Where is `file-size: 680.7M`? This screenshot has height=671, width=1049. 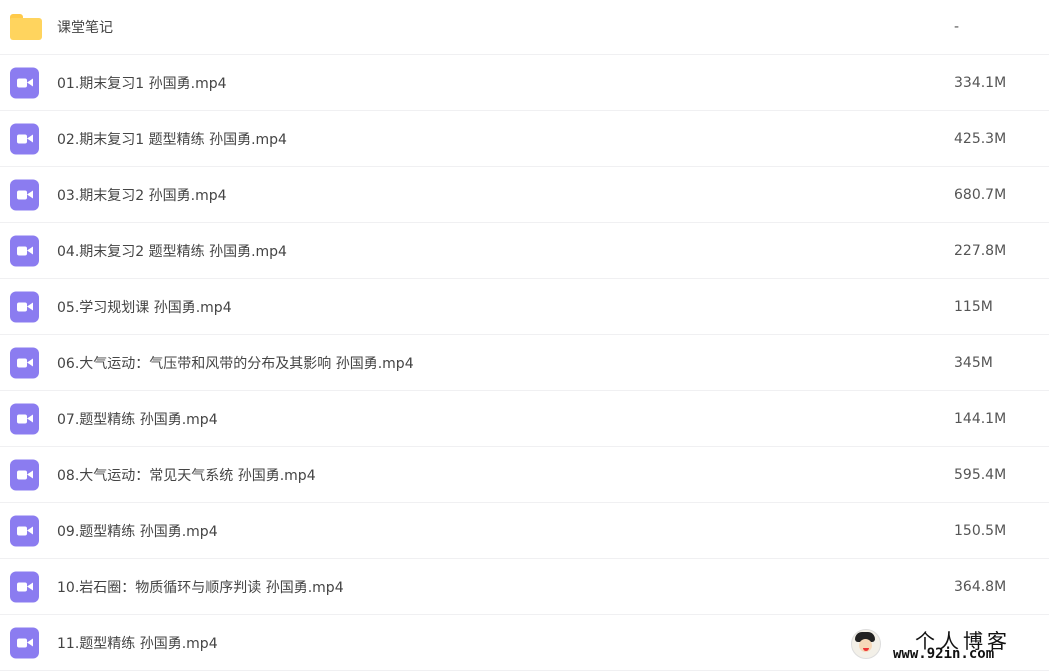
file-size: 680.7M is located at coordinates (980, 194).